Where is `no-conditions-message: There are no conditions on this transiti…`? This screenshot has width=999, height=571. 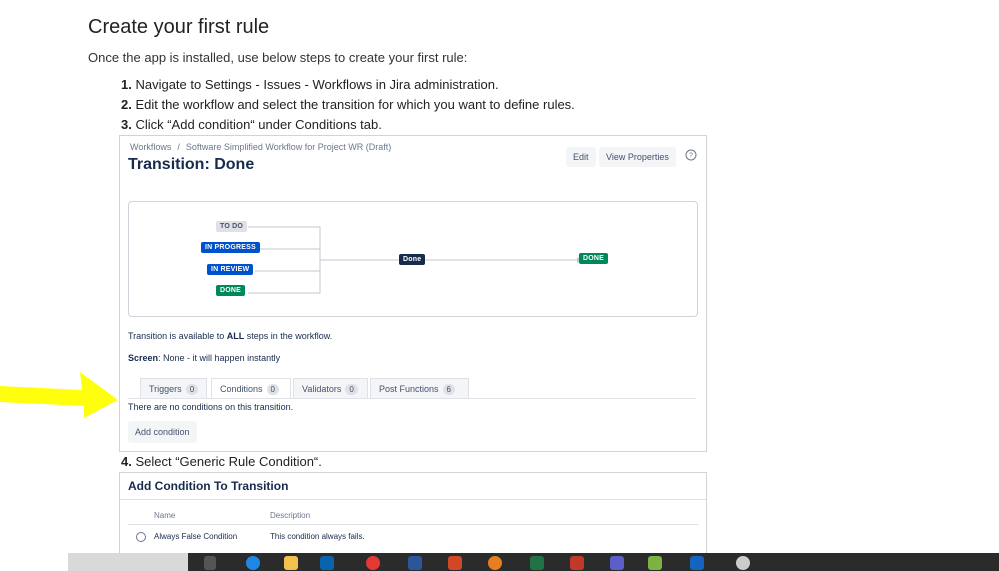 no-conditions-message: There are no conditions on this transiti… is located at coordinates (211, 407).